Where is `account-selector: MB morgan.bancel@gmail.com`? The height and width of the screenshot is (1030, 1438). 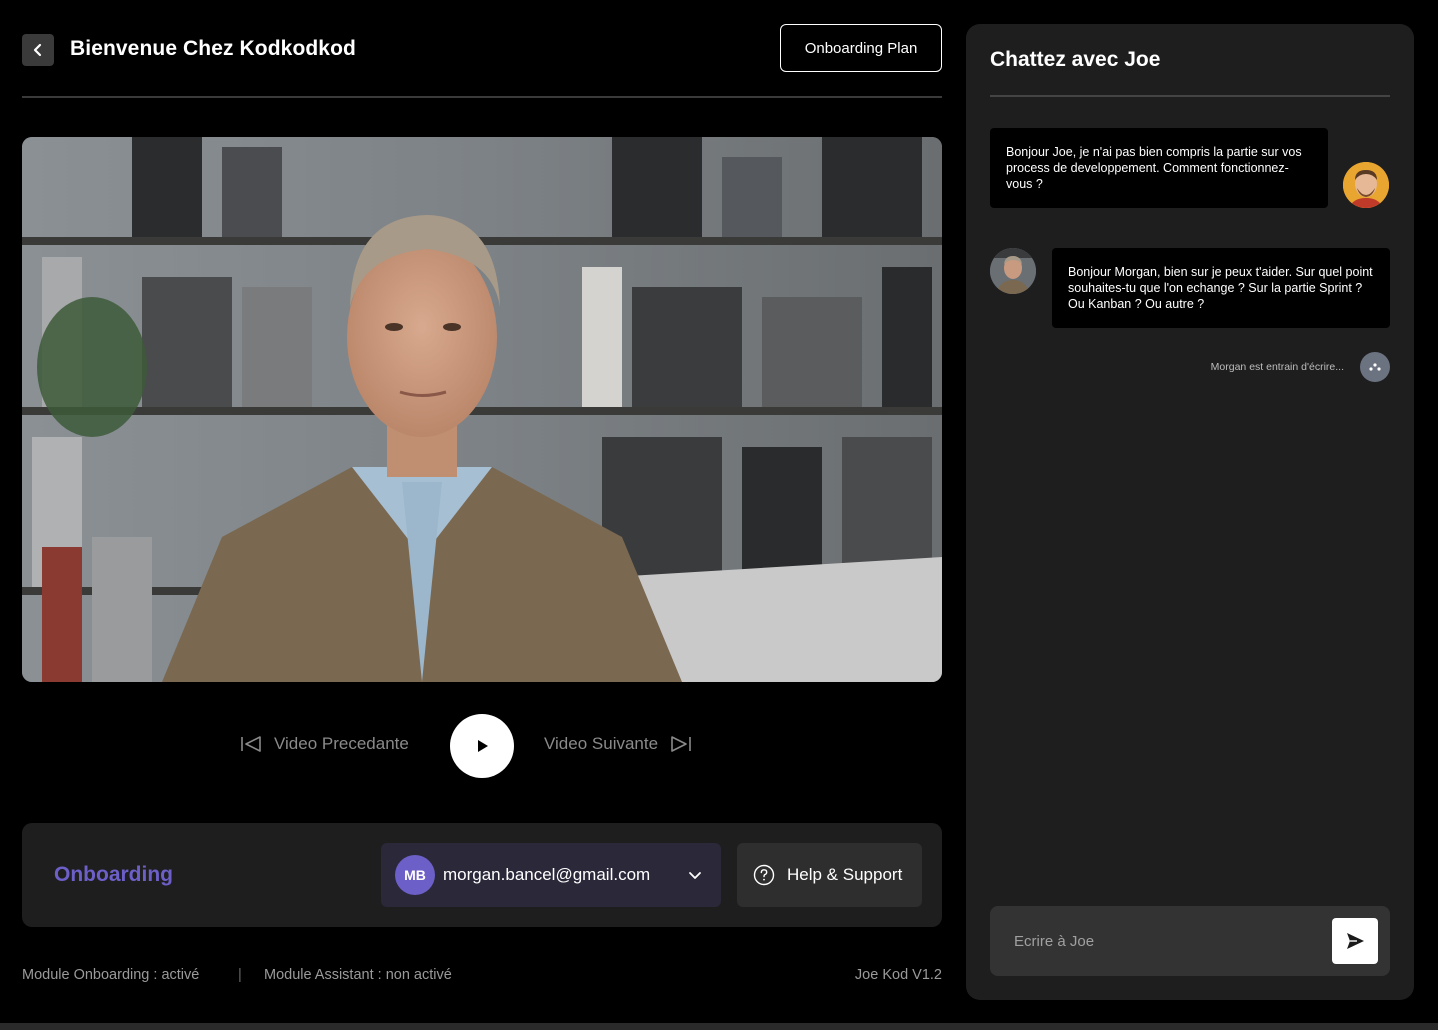
account-selector: MB morgan.bancel@gmail.com is located at coordinates (551, 875).